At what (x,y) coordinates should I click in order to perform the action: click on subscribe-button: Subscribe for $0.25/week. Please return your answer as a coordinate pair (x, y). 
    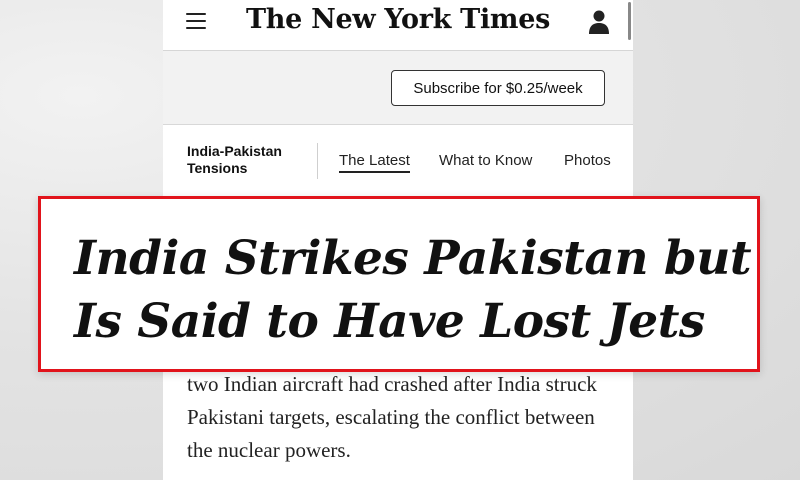
    Looking at the image, I should click on (498, 88).